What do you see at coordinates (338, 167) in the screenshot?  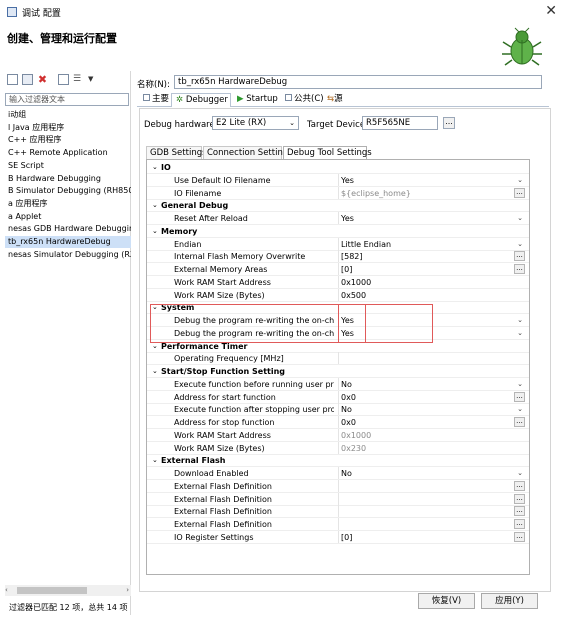 I see `settings-category: ⌄ IO` at bounding box center [338, 167].